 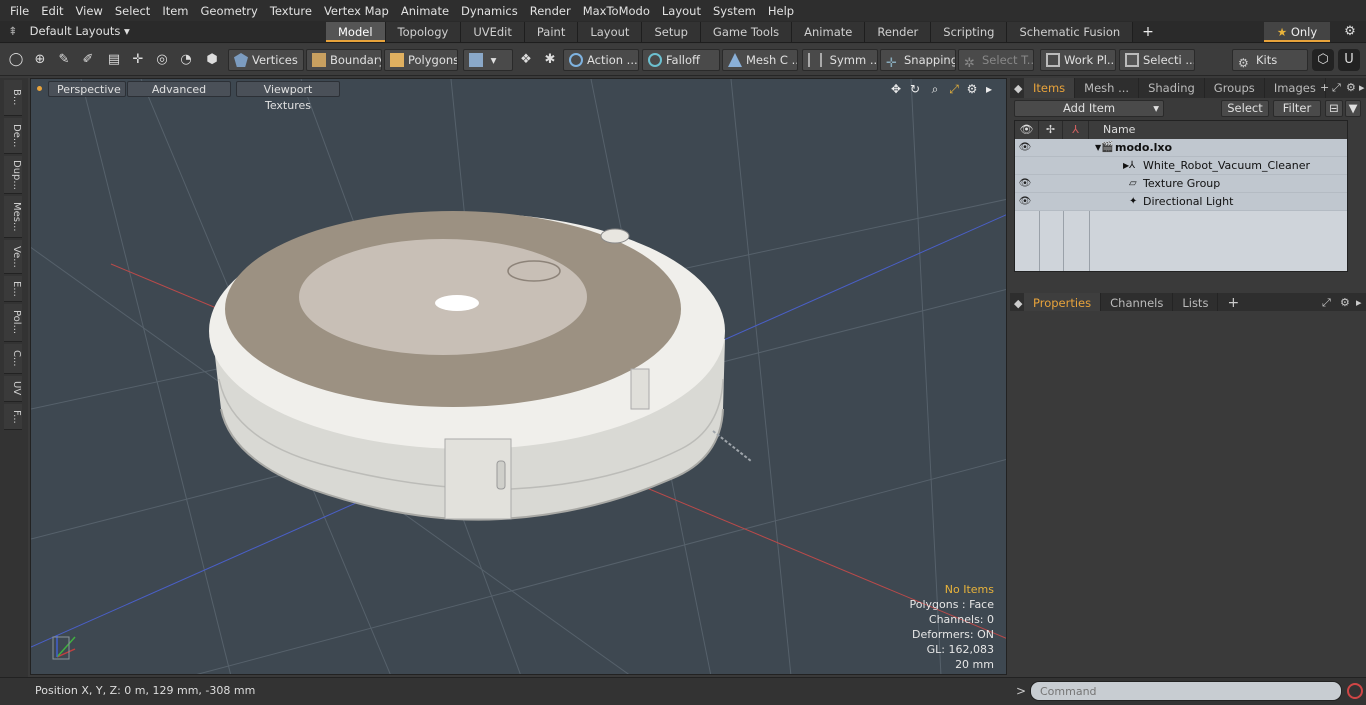 I want to click on menu-maxtomodo: MaxToModo, so click(x=616, y=11).